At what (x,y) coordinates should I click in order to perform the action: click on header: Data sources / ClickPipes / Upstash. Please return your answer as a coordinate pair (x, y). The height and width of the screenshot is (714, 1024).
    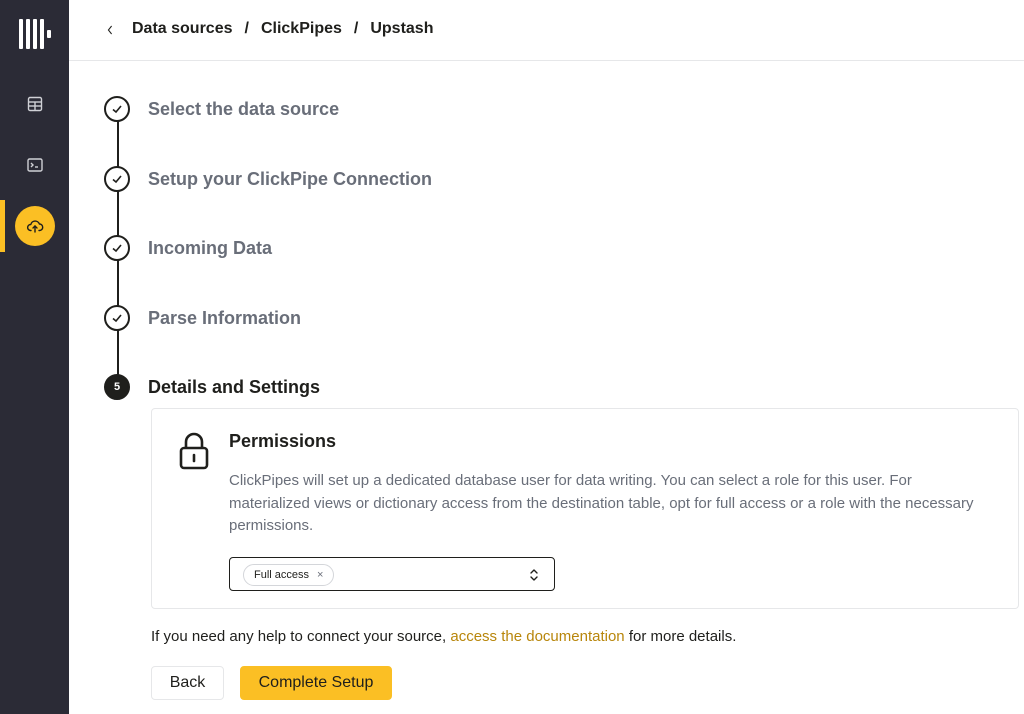
    Looking at the image, I should click on (546, 30).